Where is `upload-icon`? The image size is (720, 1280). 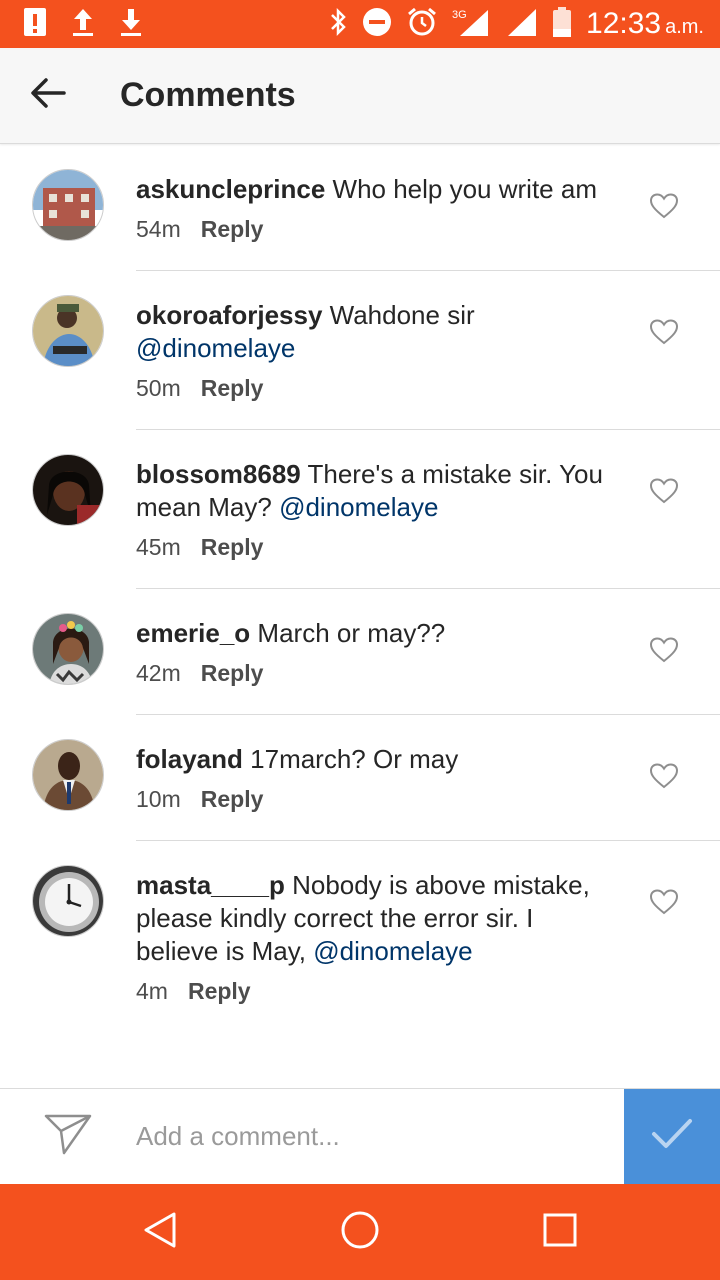 upload-icon is located at coordinates (83, 24).